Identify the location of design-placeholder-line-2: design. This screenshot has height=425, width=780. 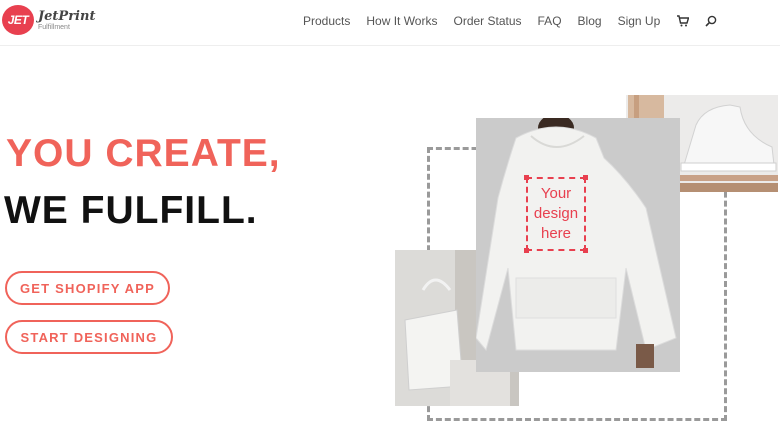
(556, 213).